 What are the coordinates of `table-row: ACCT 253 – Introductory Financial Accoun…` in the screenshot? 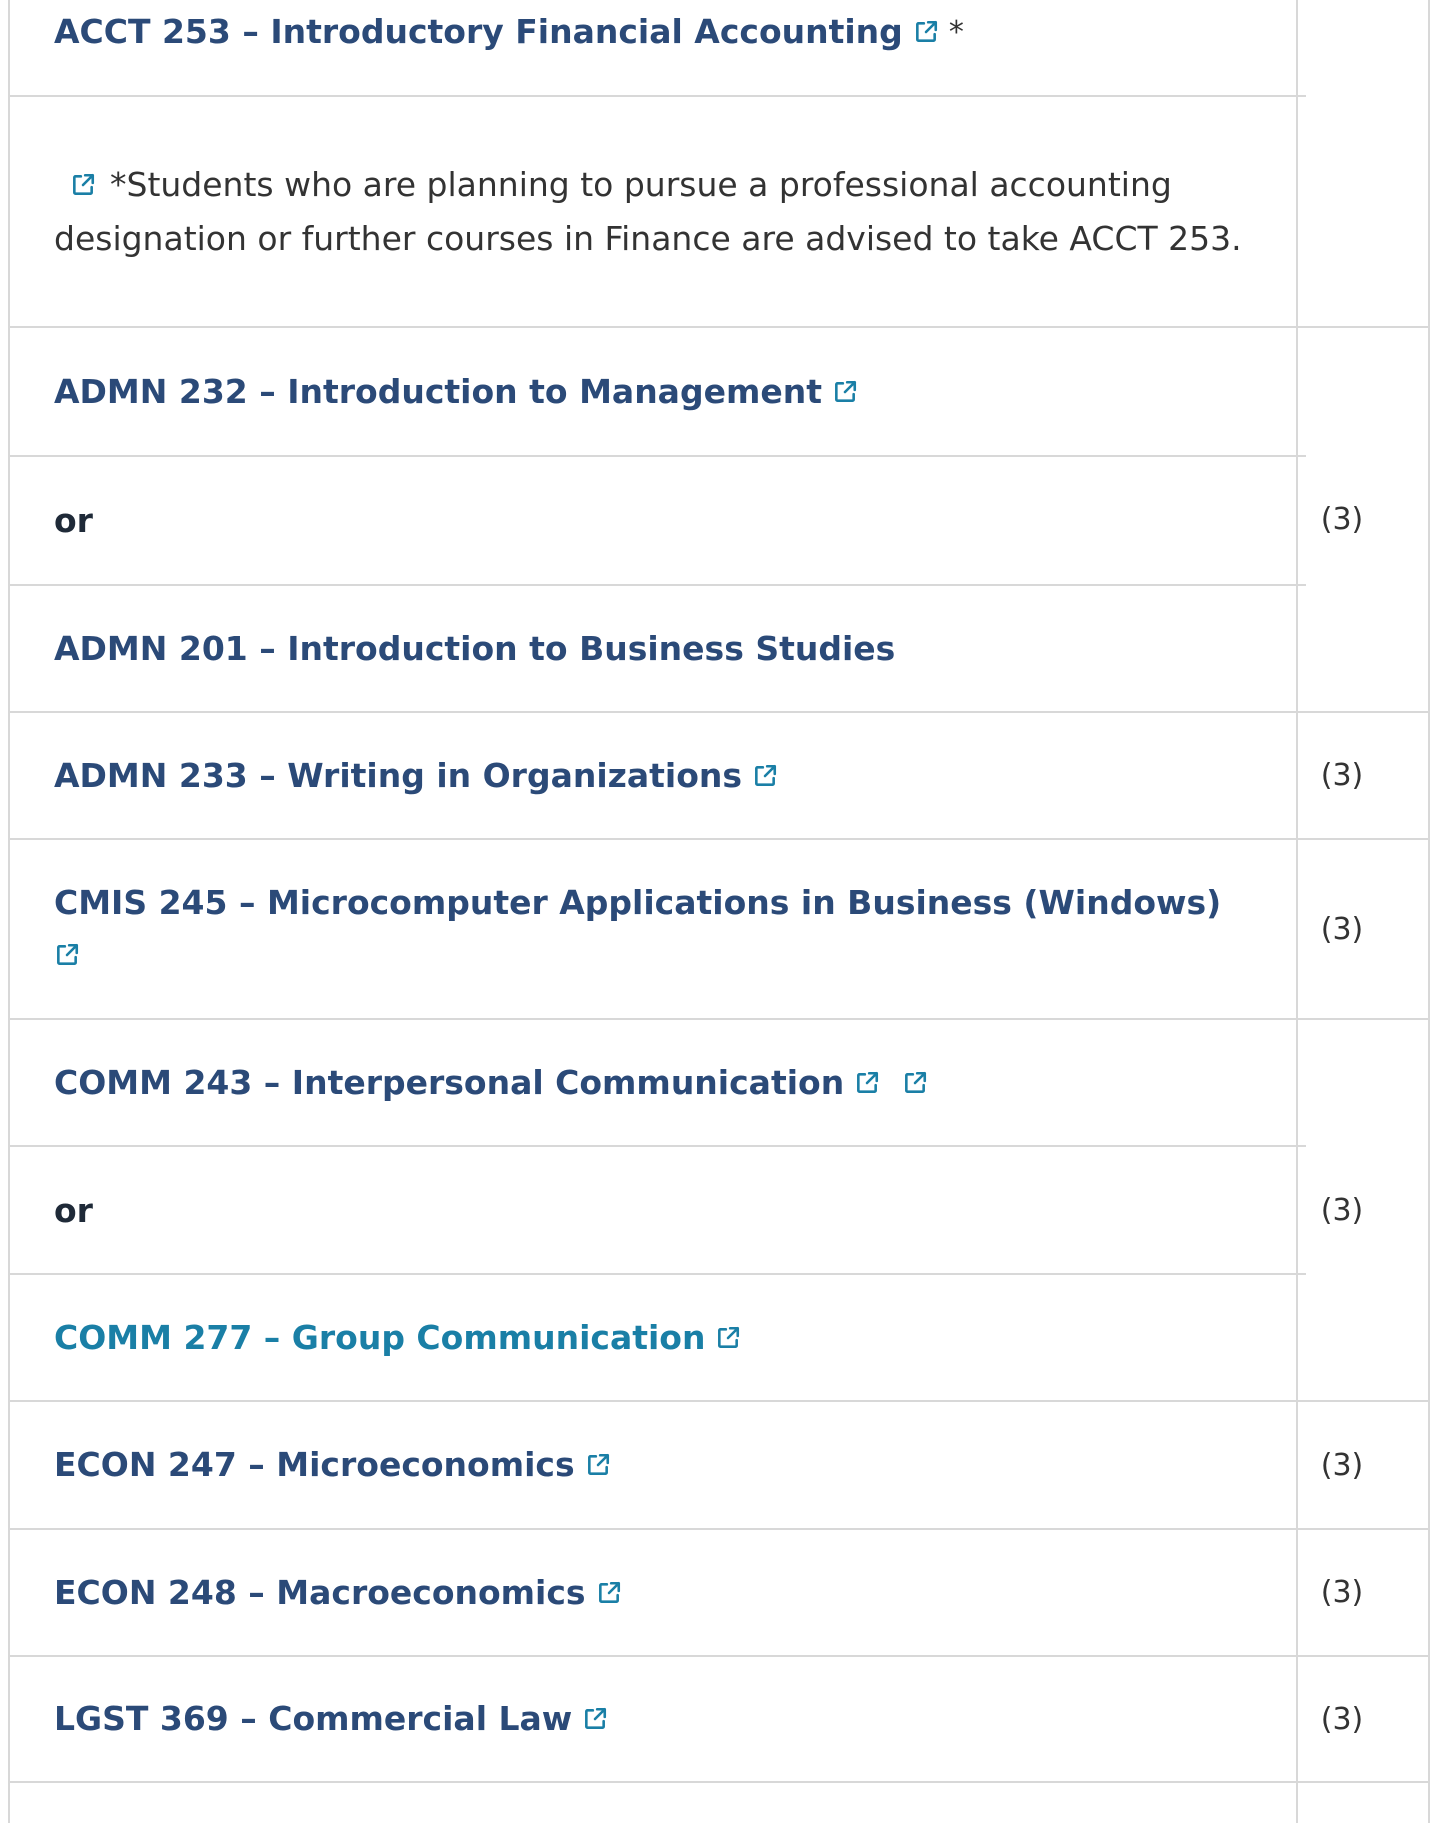 It's located at (653, 32).